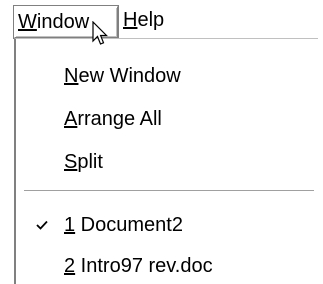 This screenshot has height=284, width=323. What do you see at coordinates (27, 22) in the screenshot?
I see `menu-window-accel: W` at bounding box center [27, 22].